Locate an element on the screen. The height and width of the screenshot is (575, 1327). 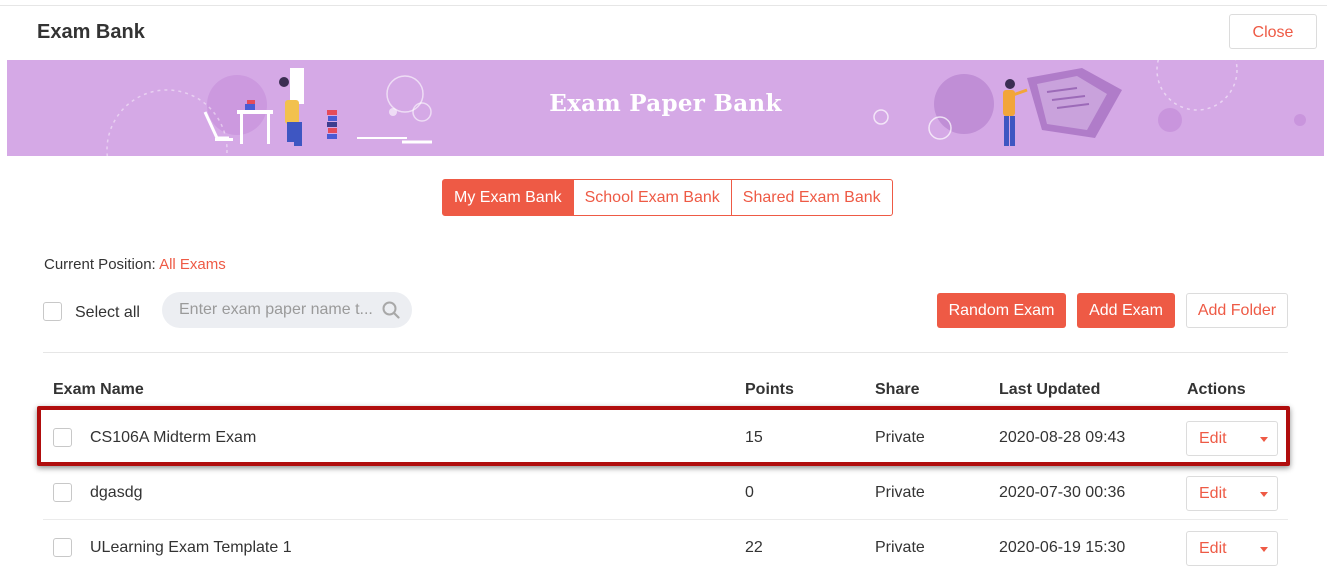
column-header-points: Points is located at coordinates (769, 389).